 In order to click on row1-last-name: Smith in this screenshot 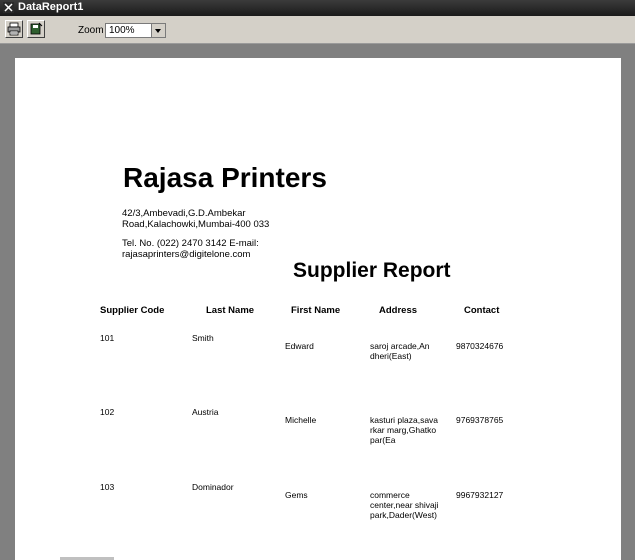, I will do `click(203, 338)`.